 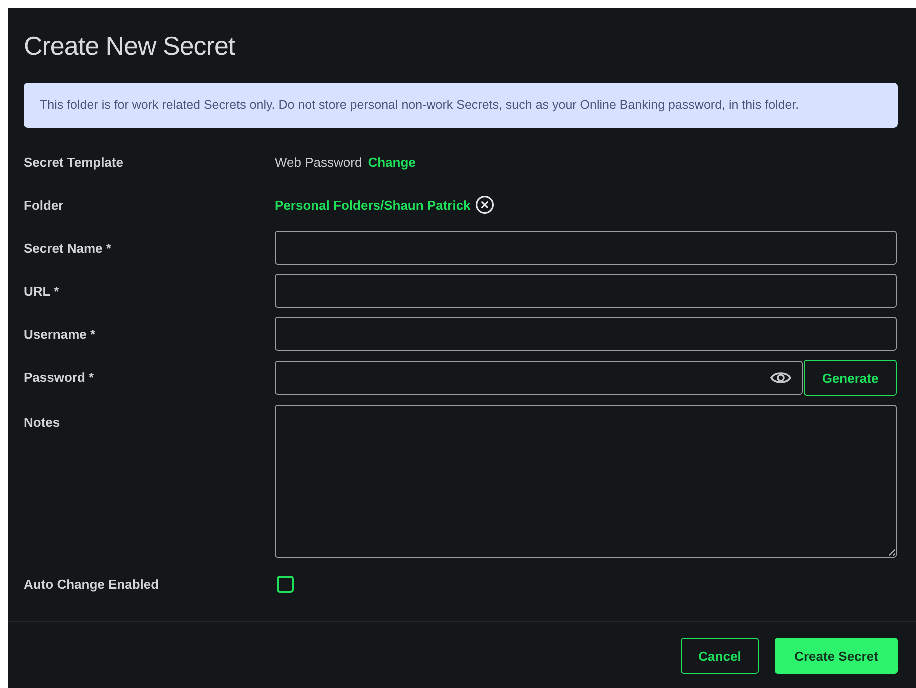 I want to click on template-name: Web Password, so click(x=318, y=162).